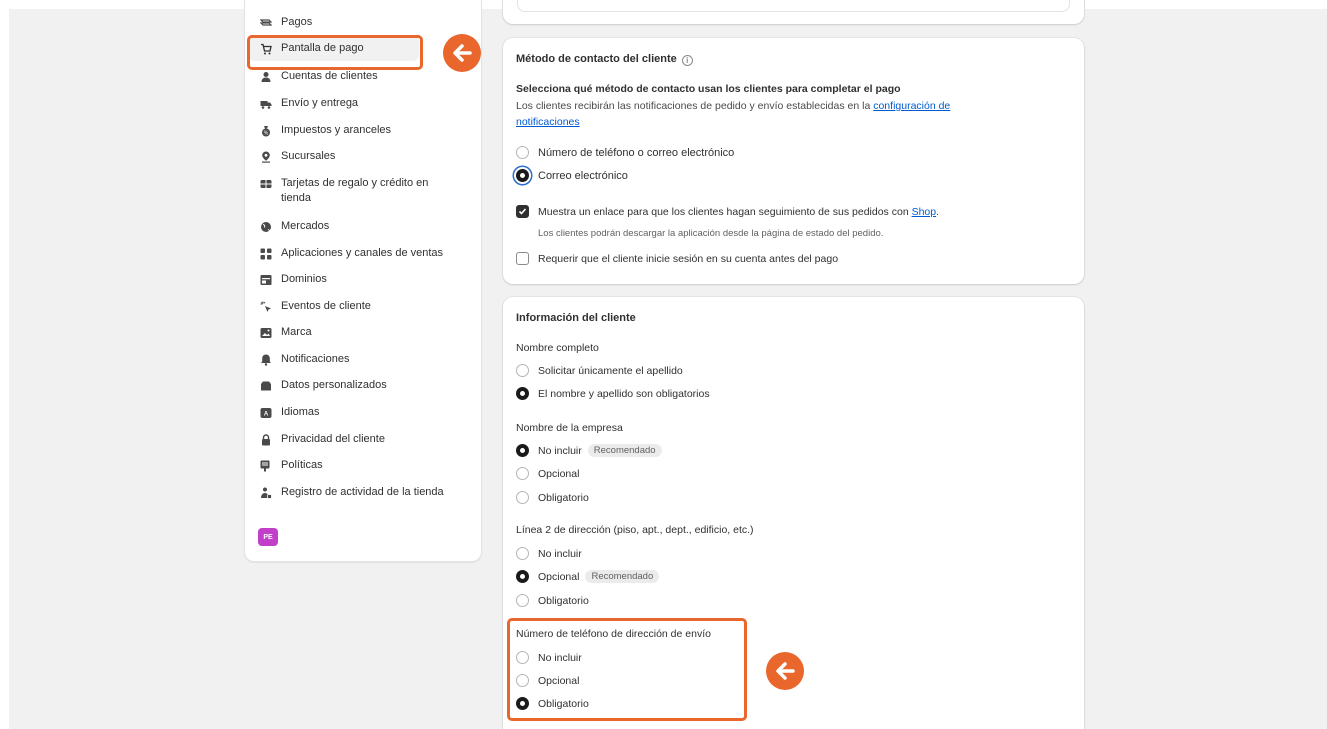 This screenshot has height=729, width=1327. I want to click on sidebar-item-eventos-de-cliente: Eventos de cliente, so click(365, 306).